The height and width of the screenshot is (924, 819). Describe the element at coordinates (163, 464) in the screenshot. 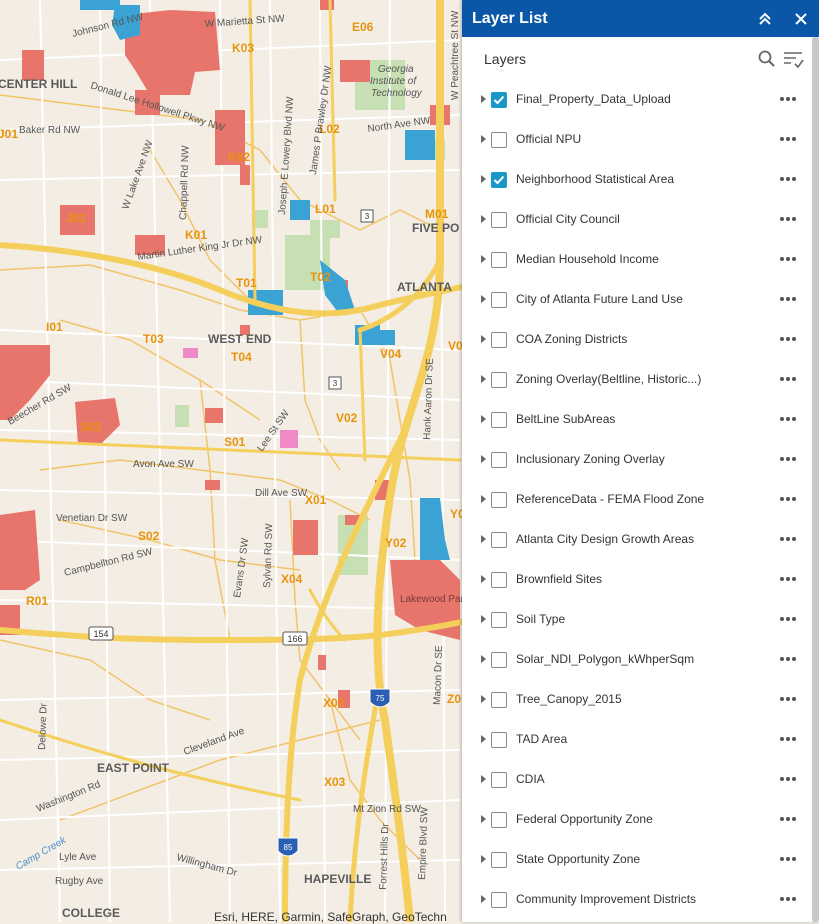

I see `svg-text: Avon Ave SW` at that location.